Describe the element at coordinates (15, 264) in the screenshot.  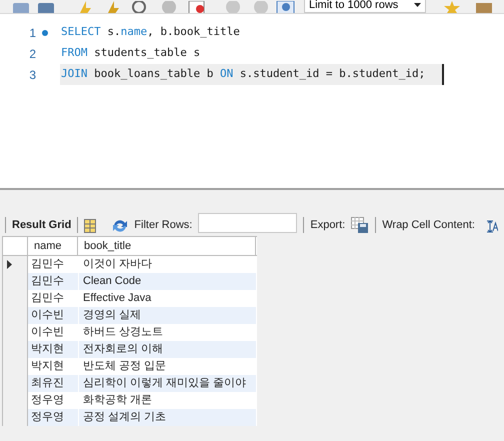
I see `row-header` at that location.